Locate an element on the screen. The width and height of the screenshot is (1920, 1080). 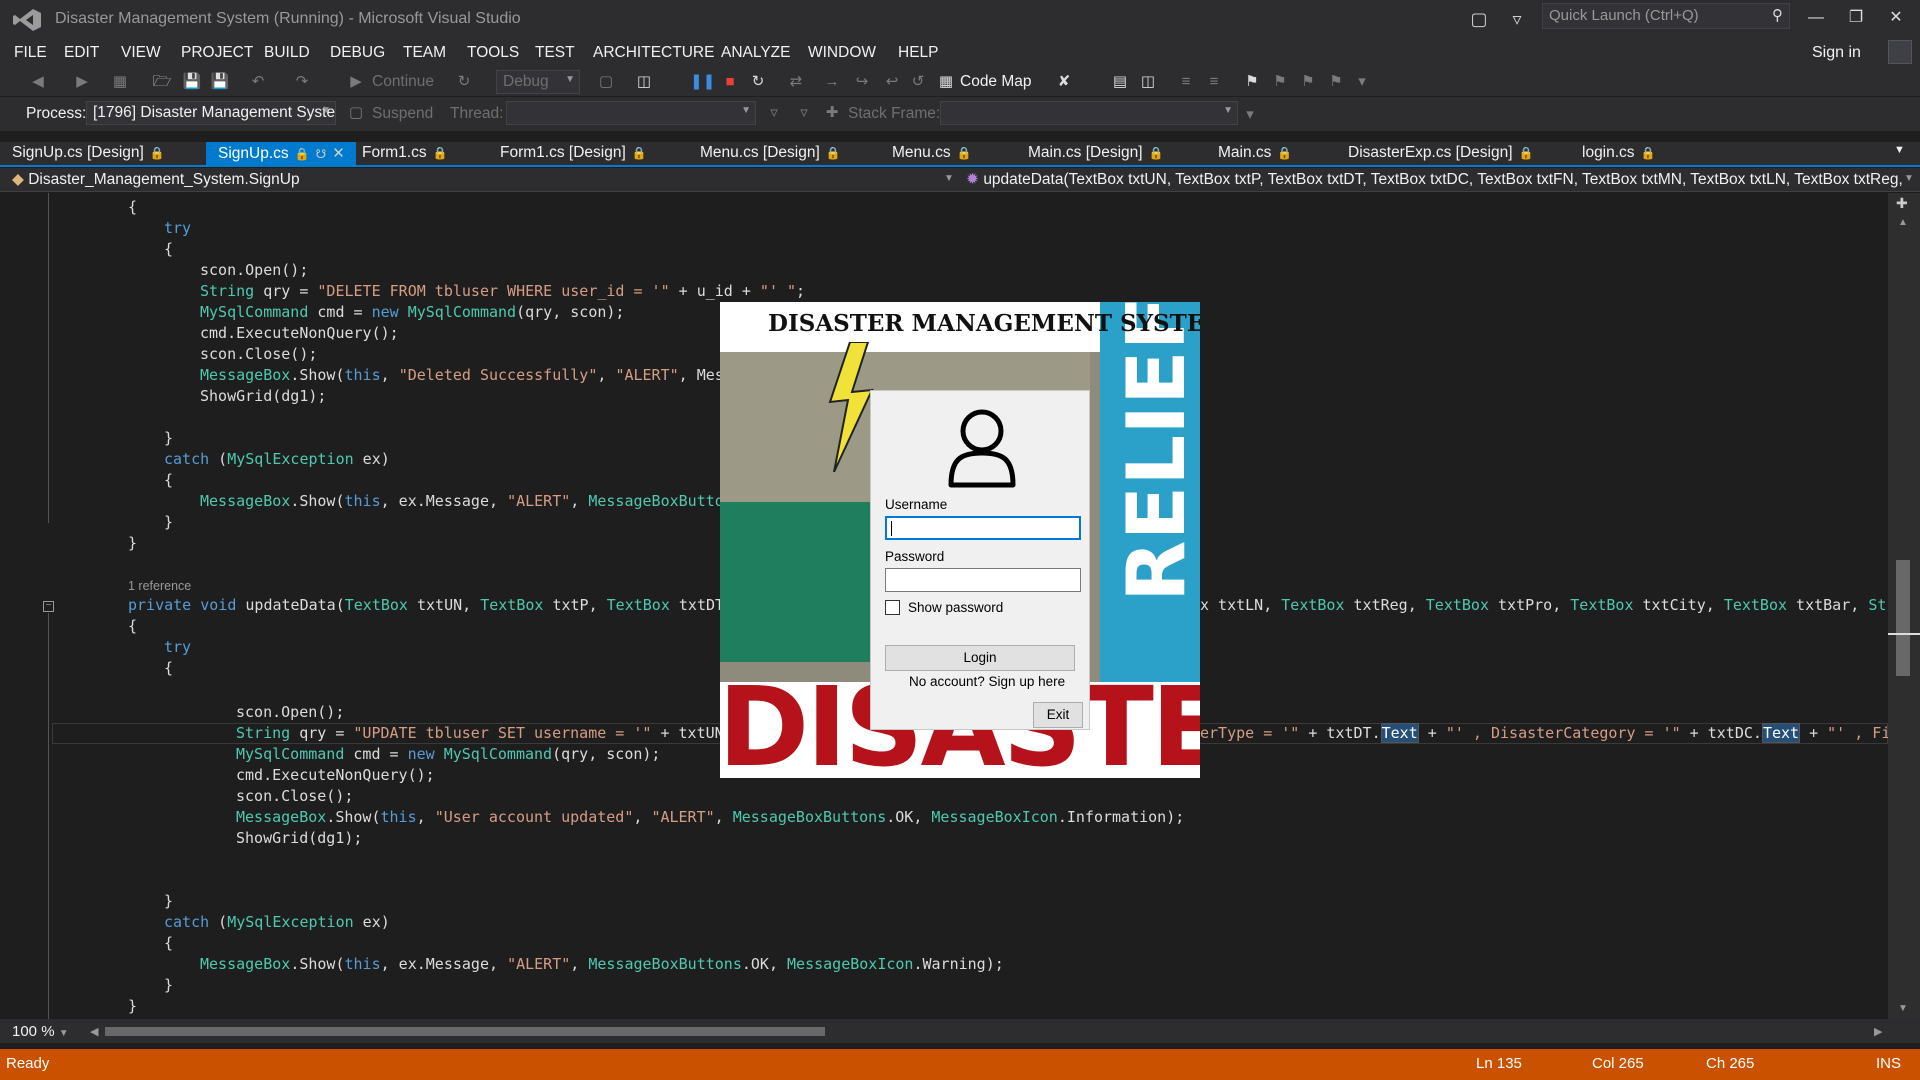
zoom-level-select: 100 % ▼ is located at coordinates (40, 1031).